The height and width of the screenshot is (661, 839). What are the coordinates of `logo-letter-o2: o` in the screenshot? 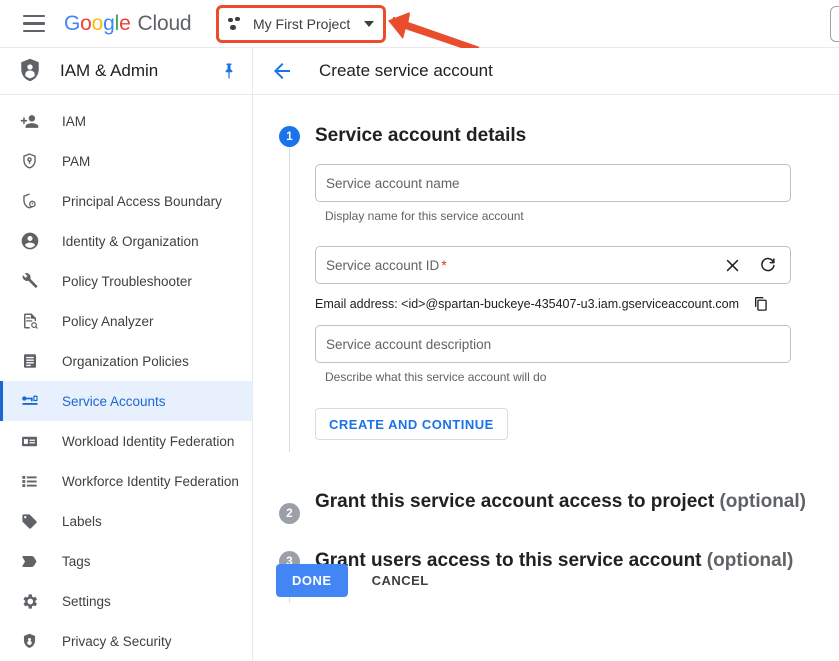 It's located at (97, 23).